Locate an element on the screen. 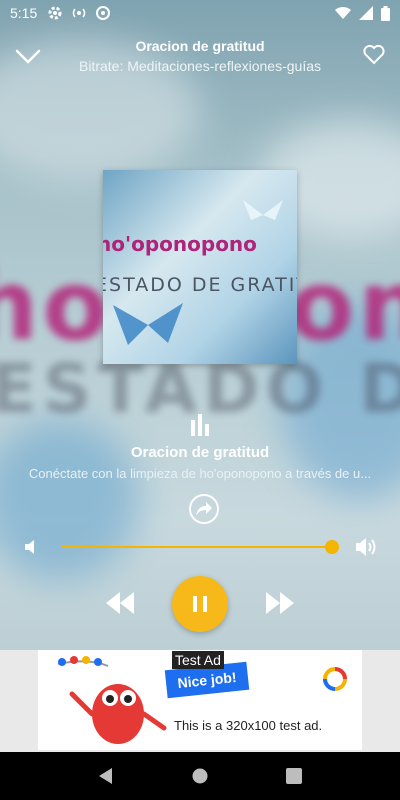  pause-icon is located at coordinates (200, 604).